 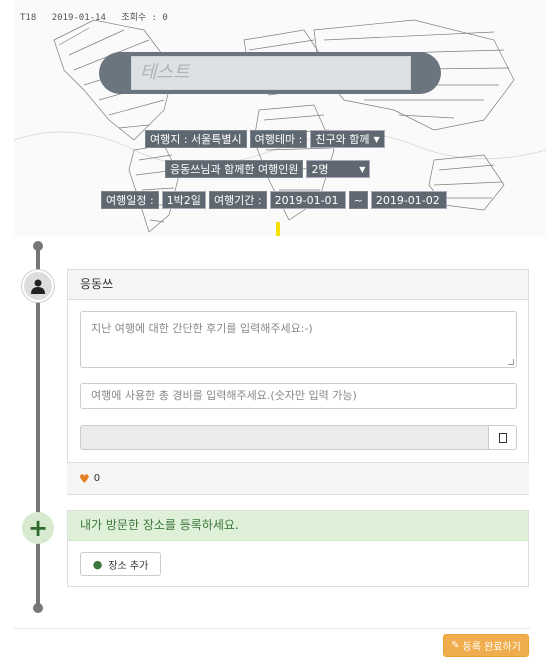 What do you see at coordinates (298, 526) in the screenshot?
I see `place-card-heading: 내가 방문한 장소를 등록하세요.` at bounding box center [298, 526].